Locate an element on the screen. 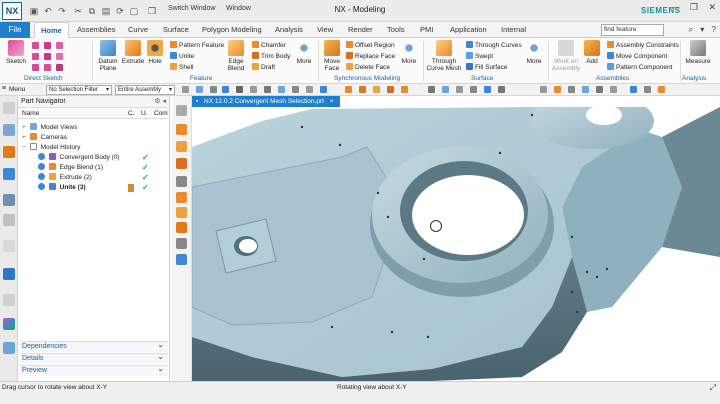 Image resolution: width=720 pixels, height=404 pixels. constraint-tool-icon is located at coordinates (60, 68).